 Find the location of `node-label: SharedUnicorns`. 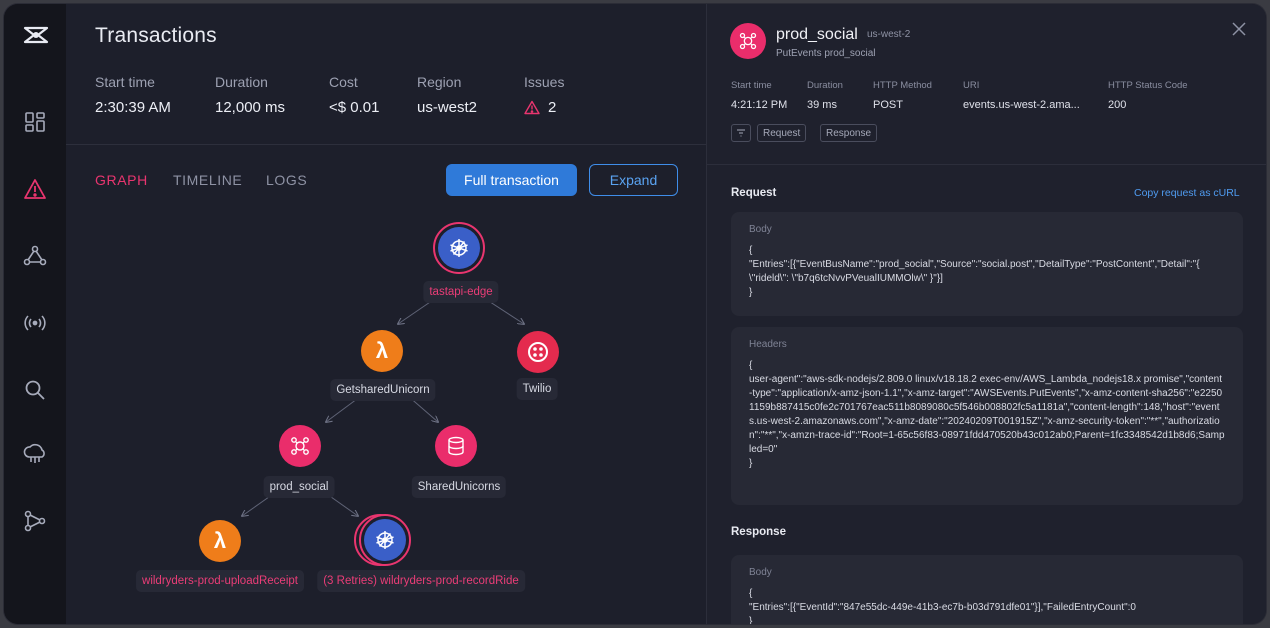

node-label: SharedUnicorns is located at coordinates (459, 487).